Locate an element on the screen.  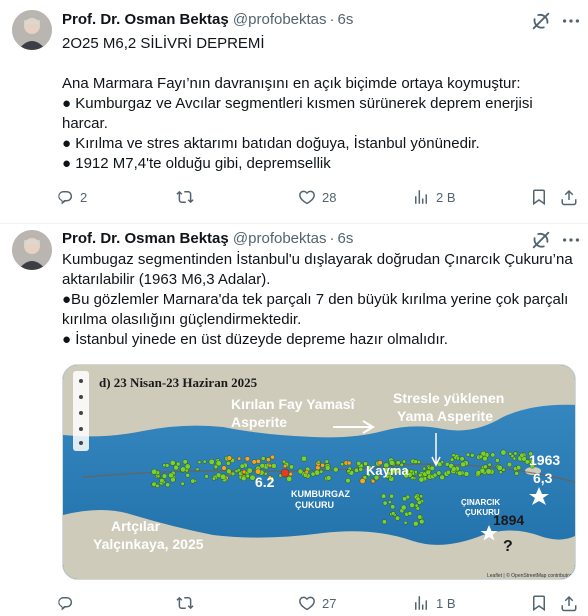
map-attribution: Leaflet | © OpenStreetMap contributors is located at coordinates (530, 575).